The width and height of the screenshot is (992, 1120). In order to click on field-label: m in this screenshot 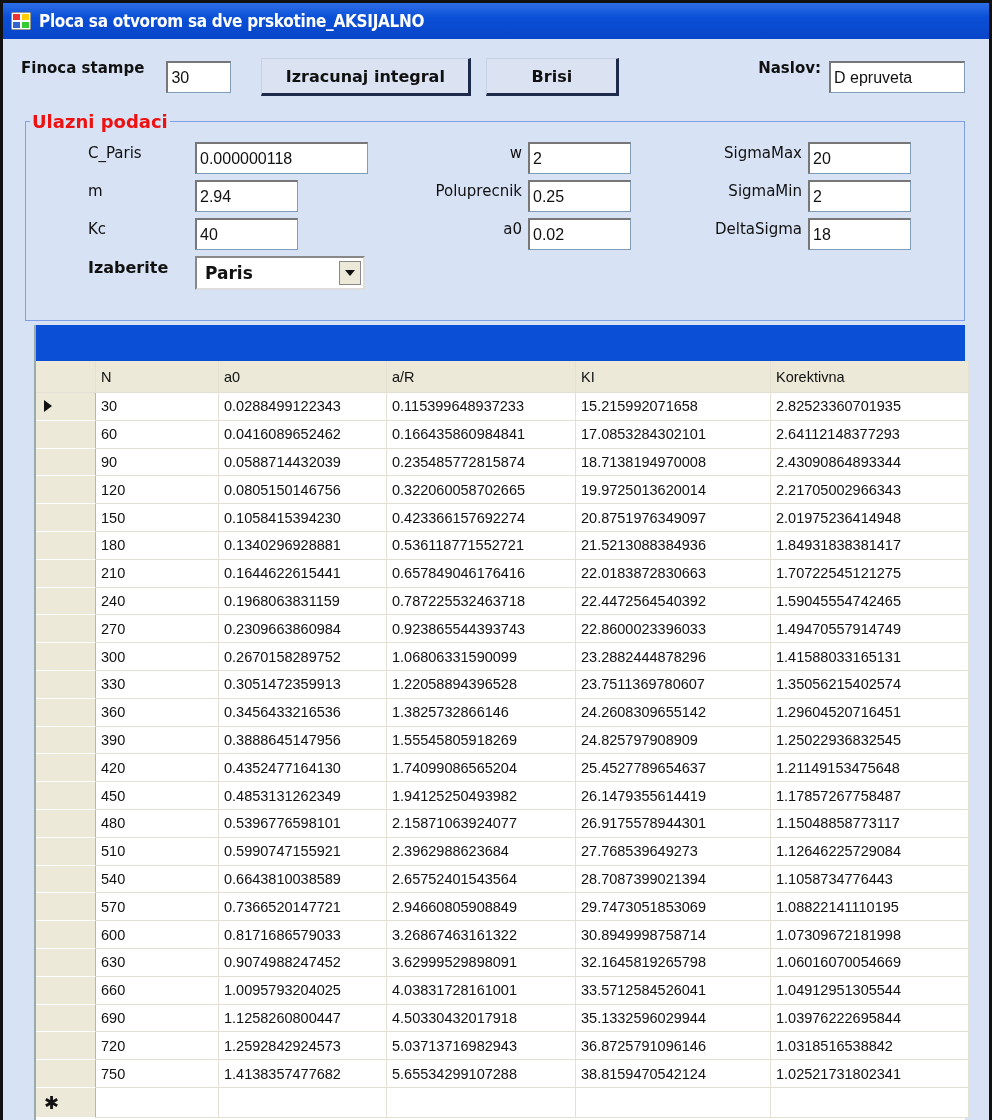, I will do `click(95, 191)`.